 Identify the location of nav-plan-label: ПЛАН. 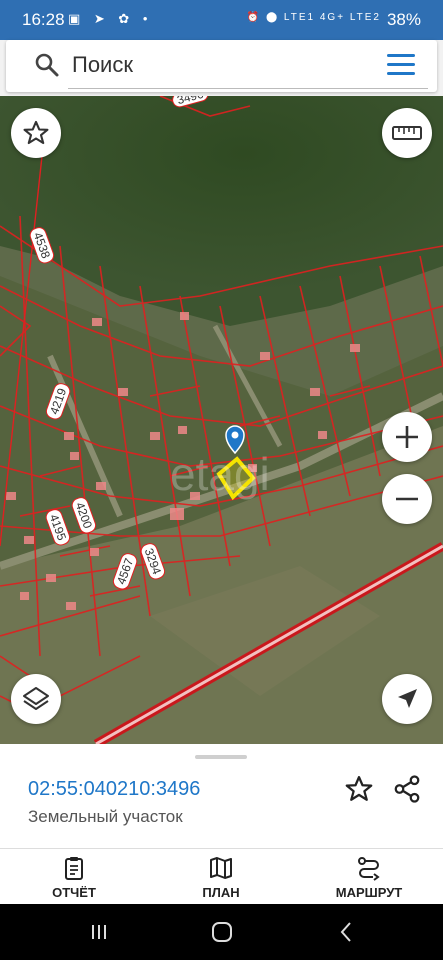
(221, 892).